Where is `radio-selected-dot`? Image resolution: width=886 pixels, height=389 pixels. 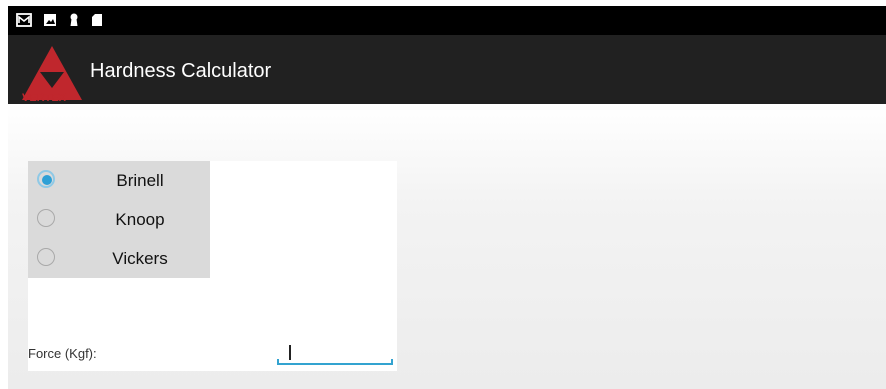 radio-selected-dot is located at coordinates (47, 180).